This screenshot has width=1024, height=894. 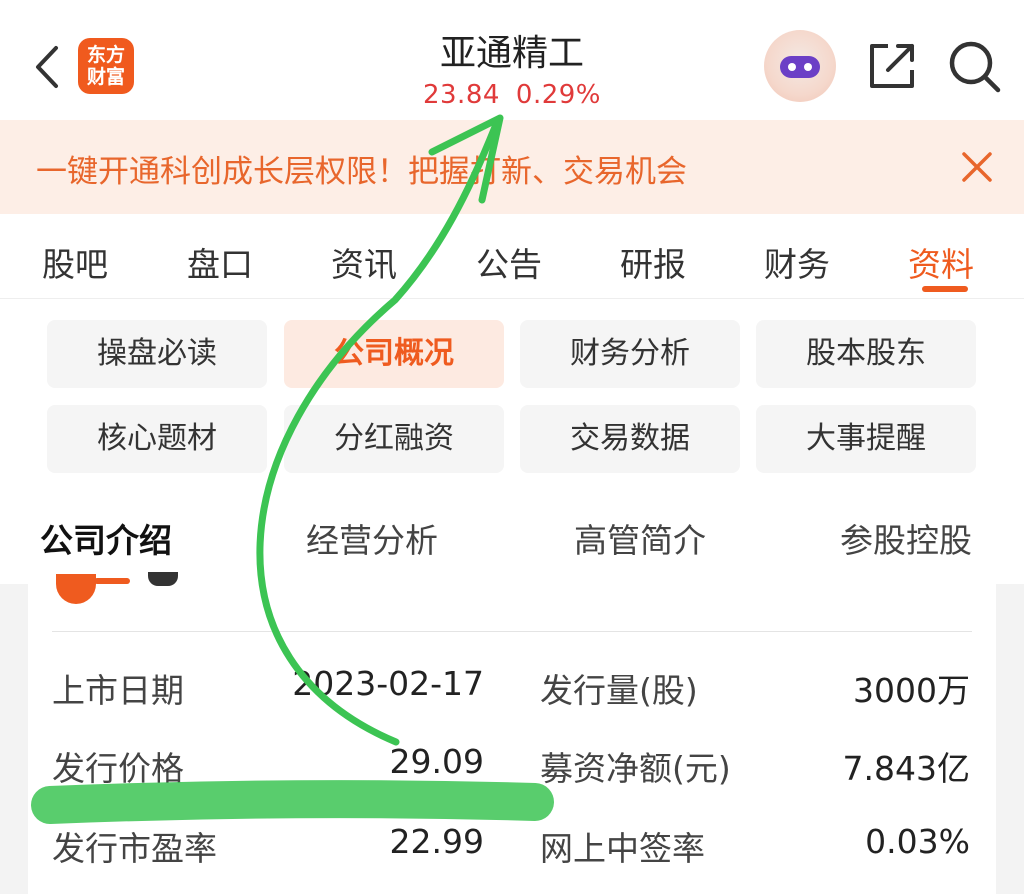 What do you see at coordinates (436, 841) in the screenshot?
I see `ipo-value: 22.99` at bounding box center [436, 841].